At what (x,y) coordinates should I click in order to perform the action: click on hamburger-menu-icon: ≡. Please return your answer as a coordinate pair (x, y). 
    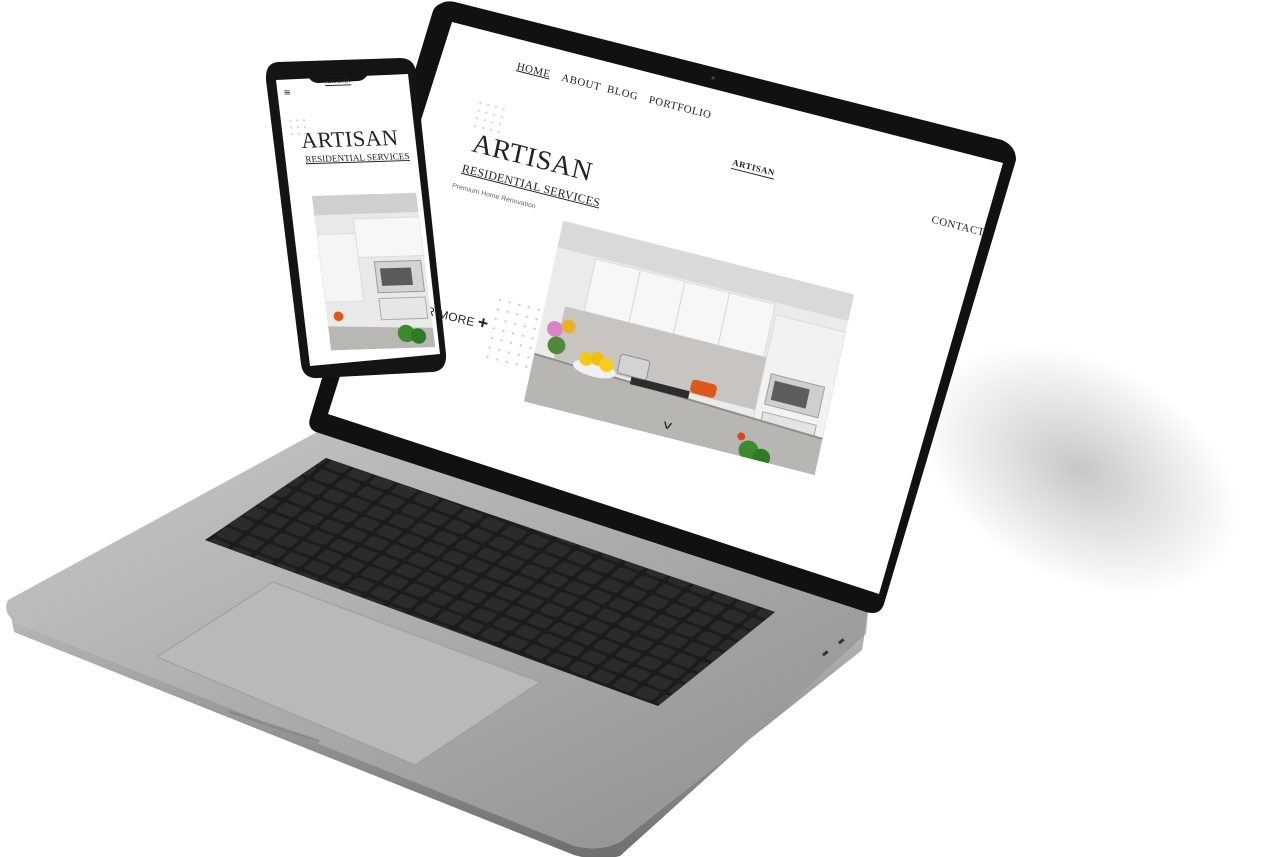
    Looking at the image, I should click on (287, 93).